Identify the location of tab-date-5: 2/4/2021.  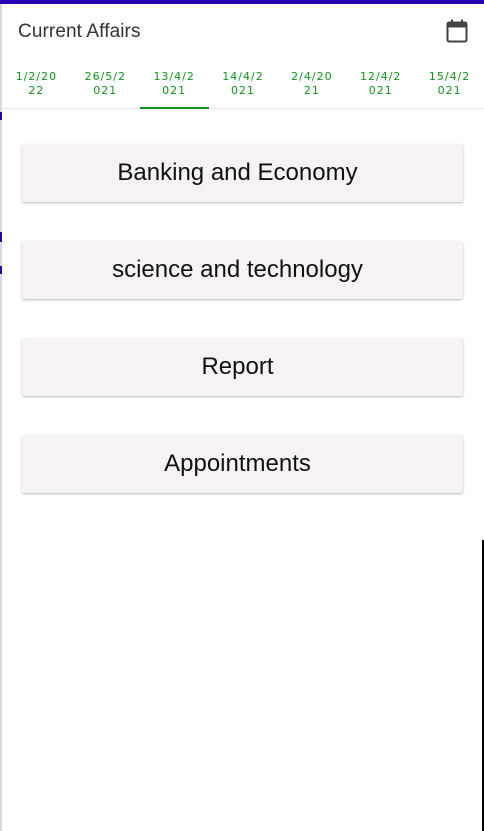
(311, 84).